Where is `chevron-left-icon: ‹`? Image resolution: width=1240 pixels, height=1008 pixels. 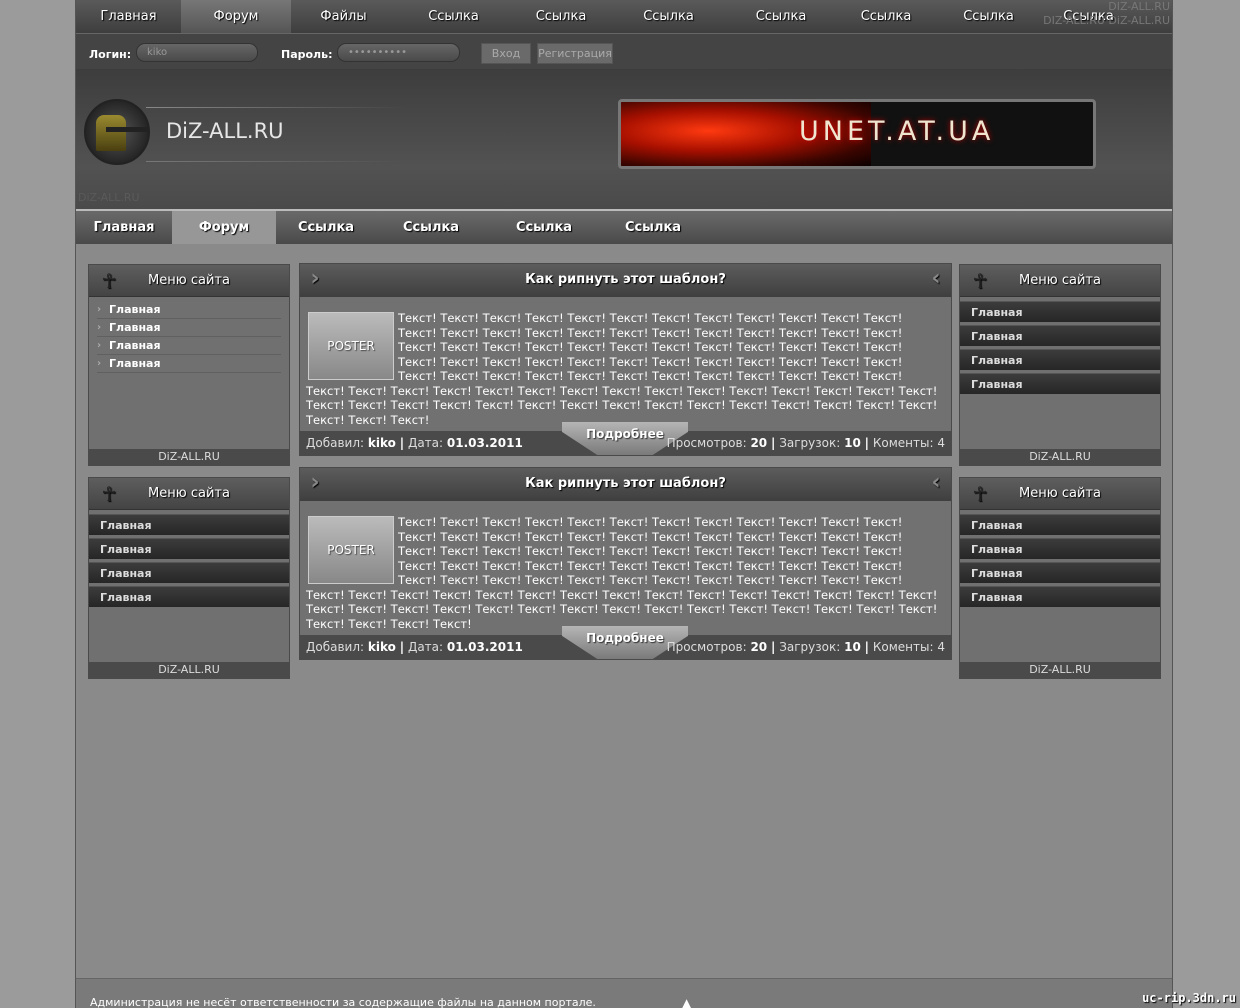 chevron-left-icon: ‹ is located at coordinates (936, 482).